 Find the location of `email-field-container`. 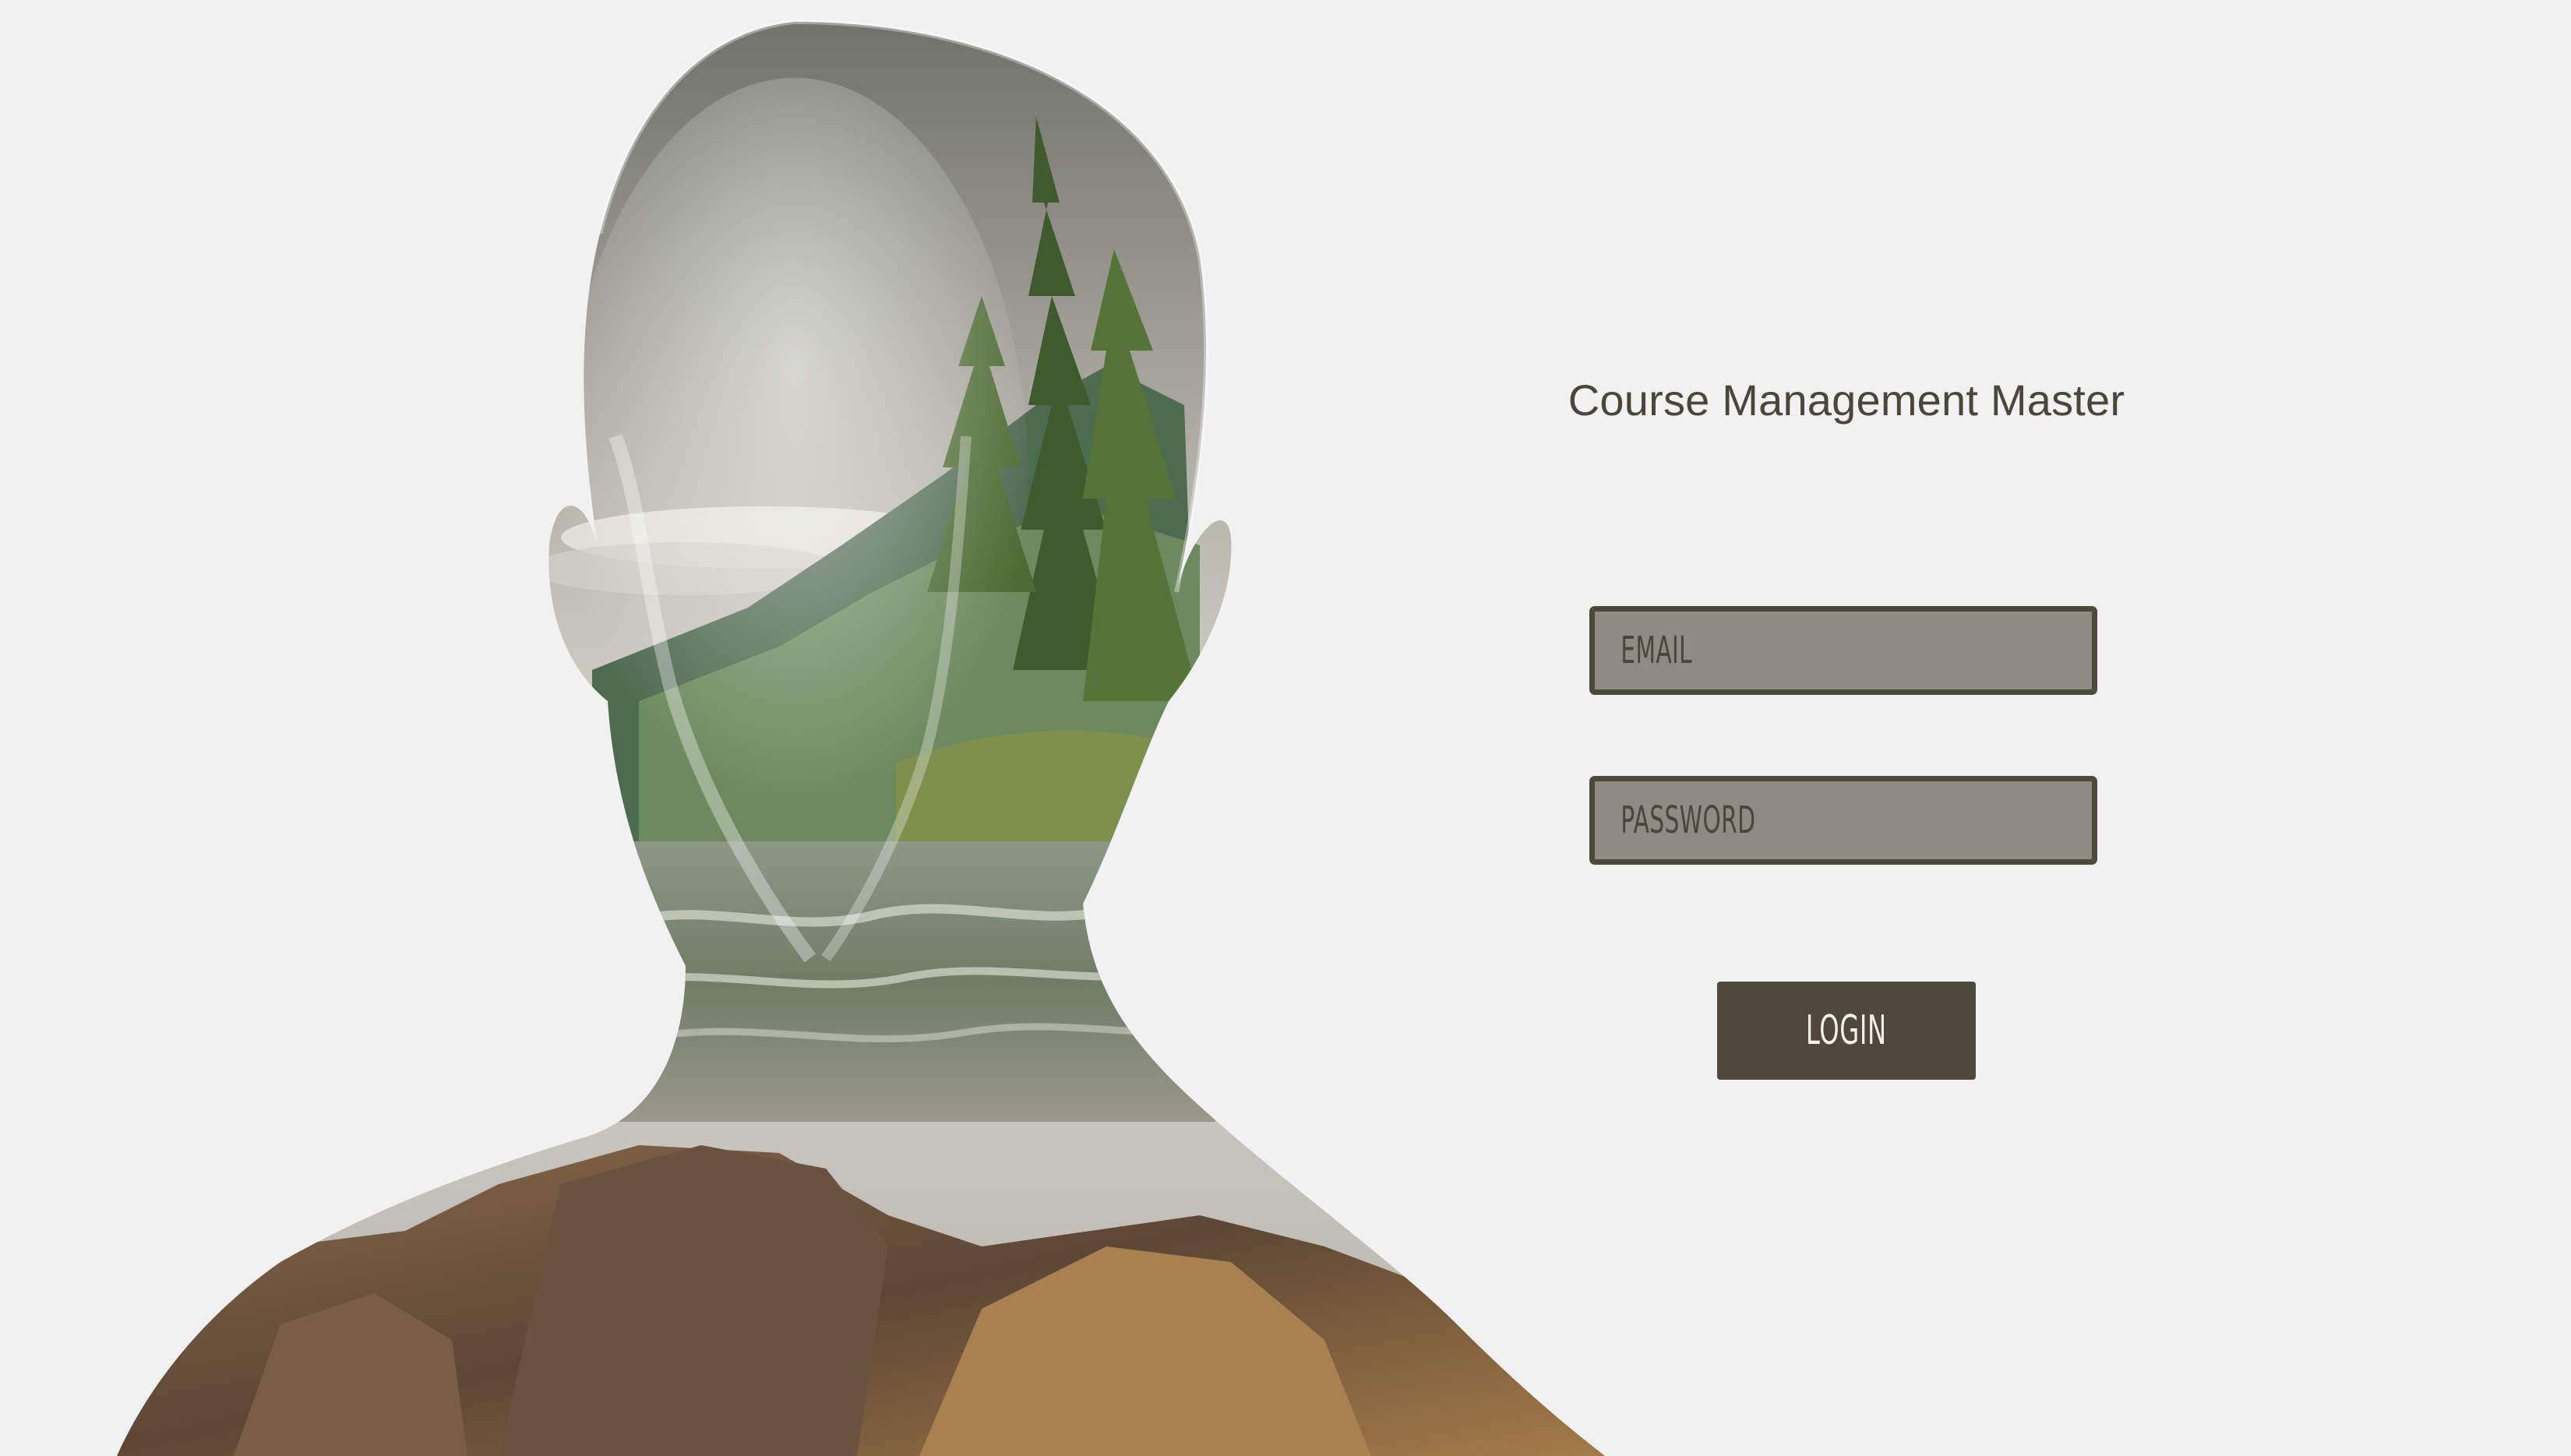

email-field-container is located at coordinates (1843, 651).